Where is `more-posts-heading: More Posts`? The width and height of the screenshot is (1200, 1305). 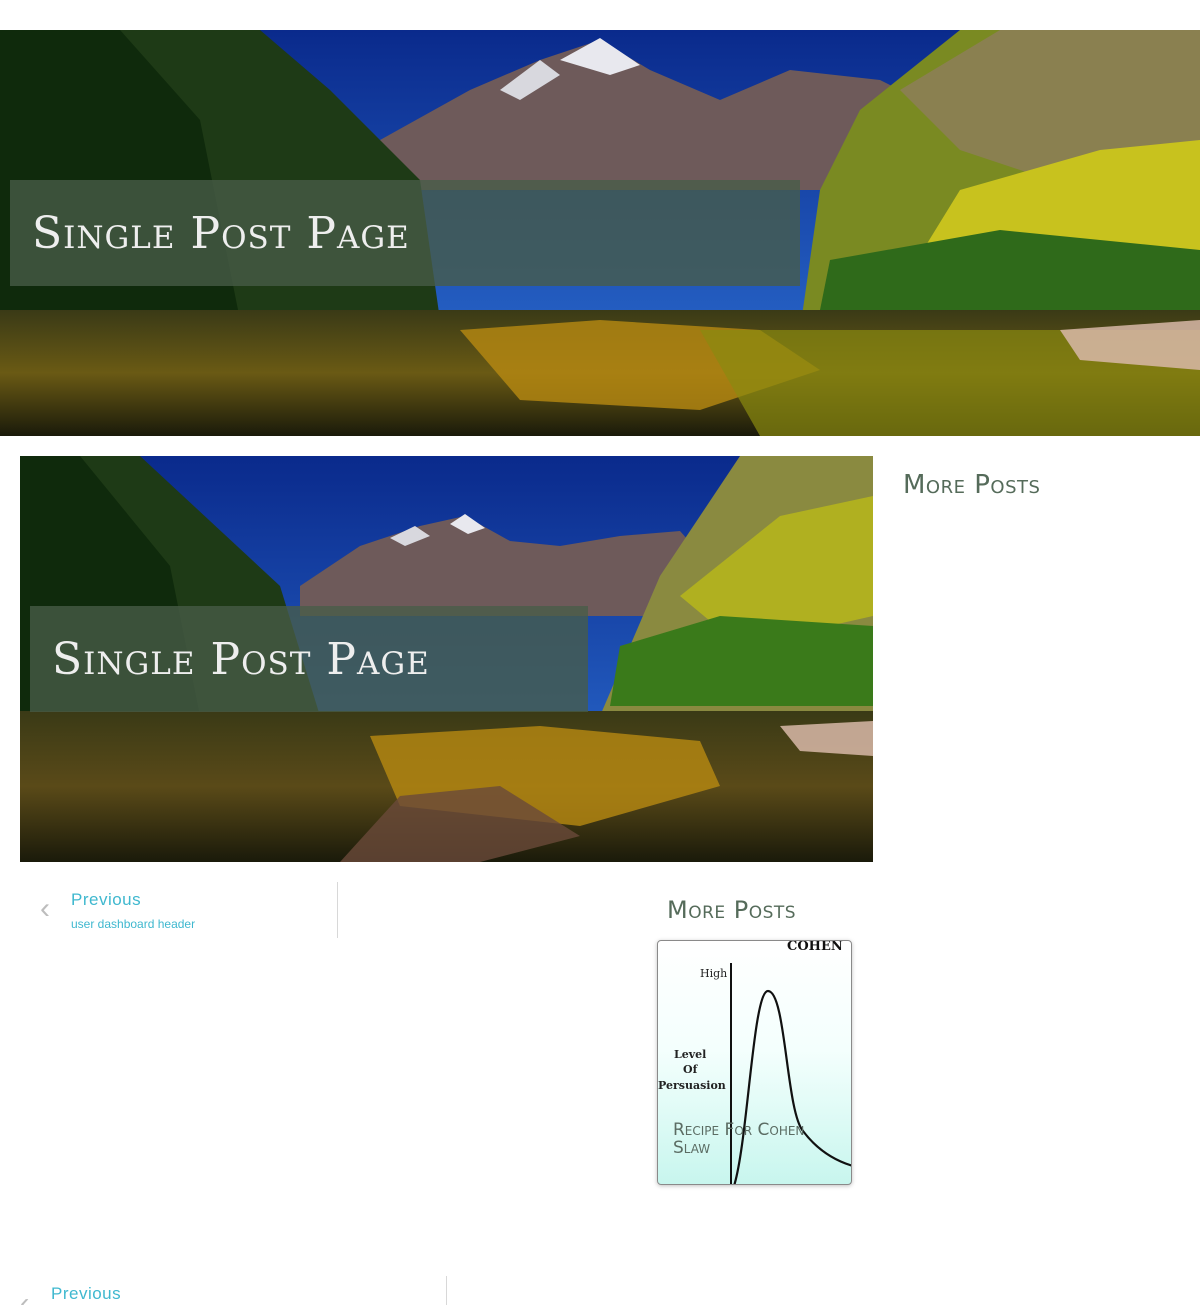
more-posts-heading: More Posts is located at coordinates (732, 910).